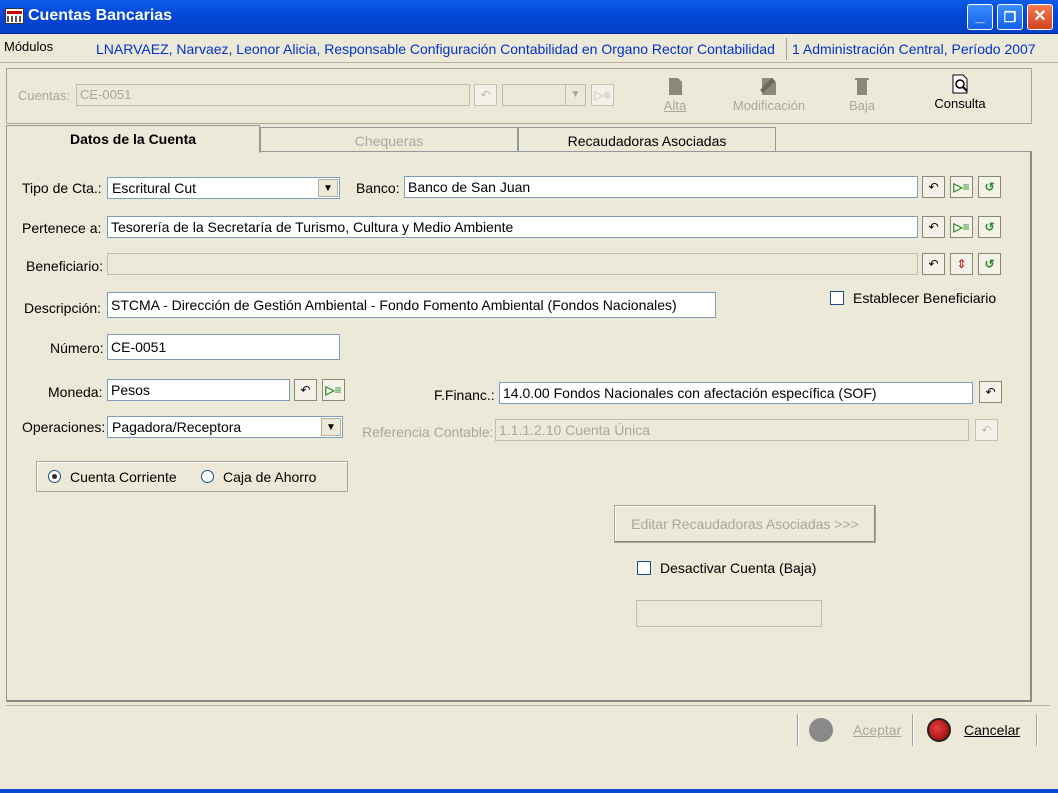 The height and width of the screenshot is (793, 1058). What do you see at coordinates (1040, 17) in the screenshot?
I see `close-button: ✕` at bounding box center [1040, 17].